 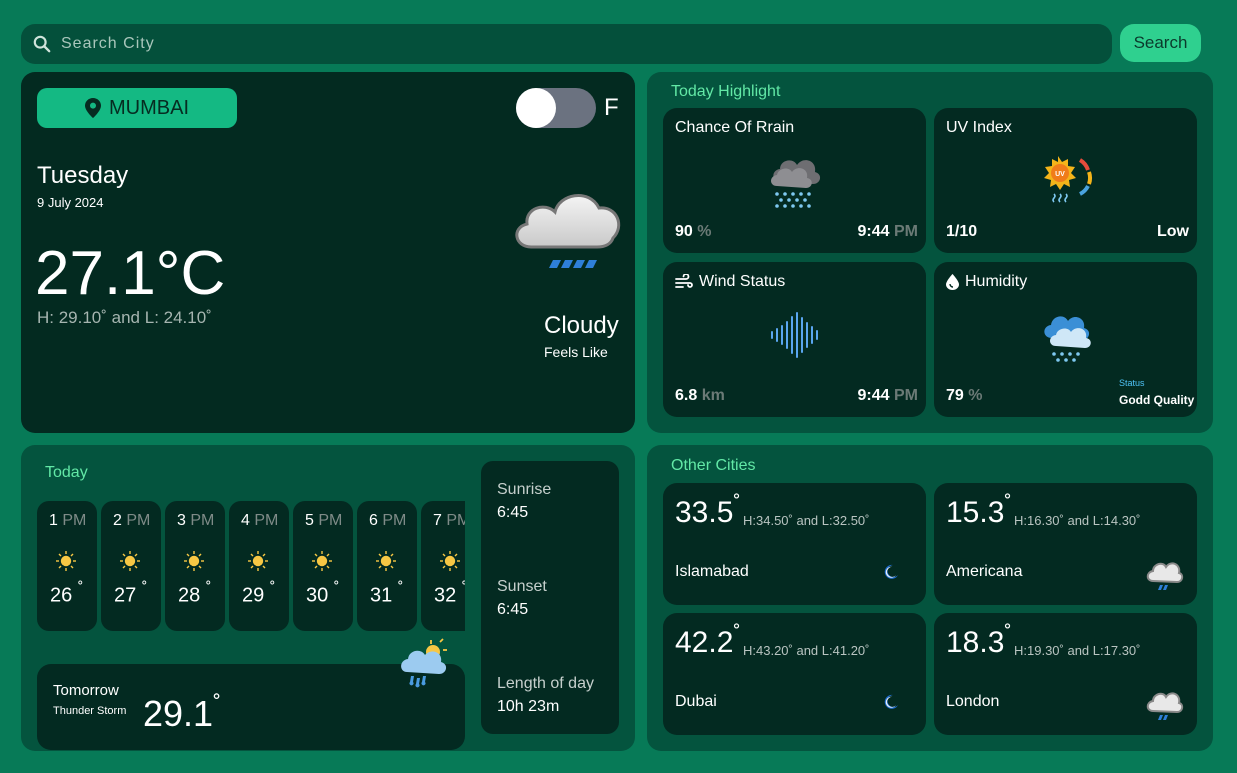 What do you see at coordinates (536, 108) in the screenshot?
I see `toggle-knob` at bounding box center [536, 108].